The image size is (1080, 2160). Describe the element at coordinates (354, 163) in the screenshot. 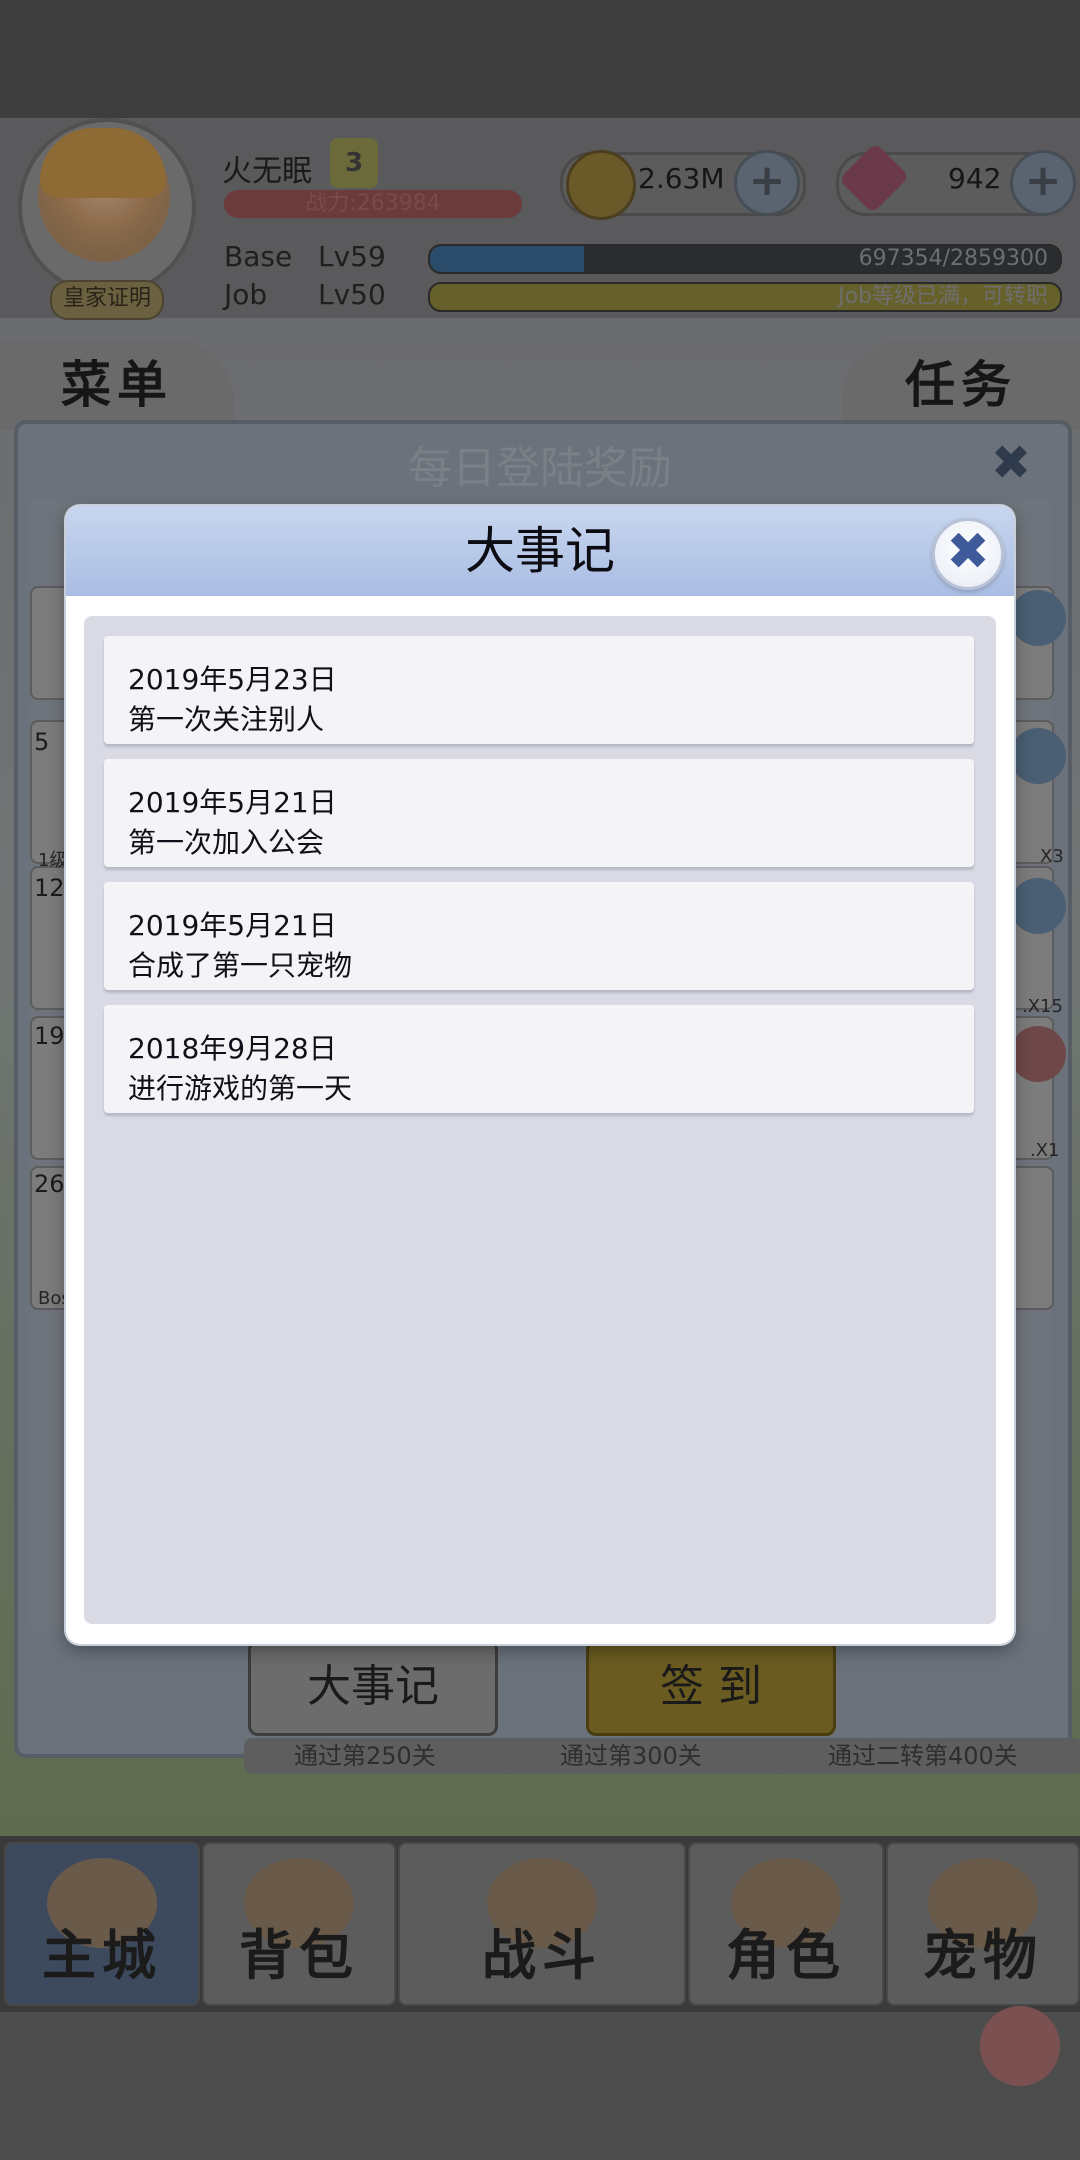

I see `vip-level-badge: 3` at that location.